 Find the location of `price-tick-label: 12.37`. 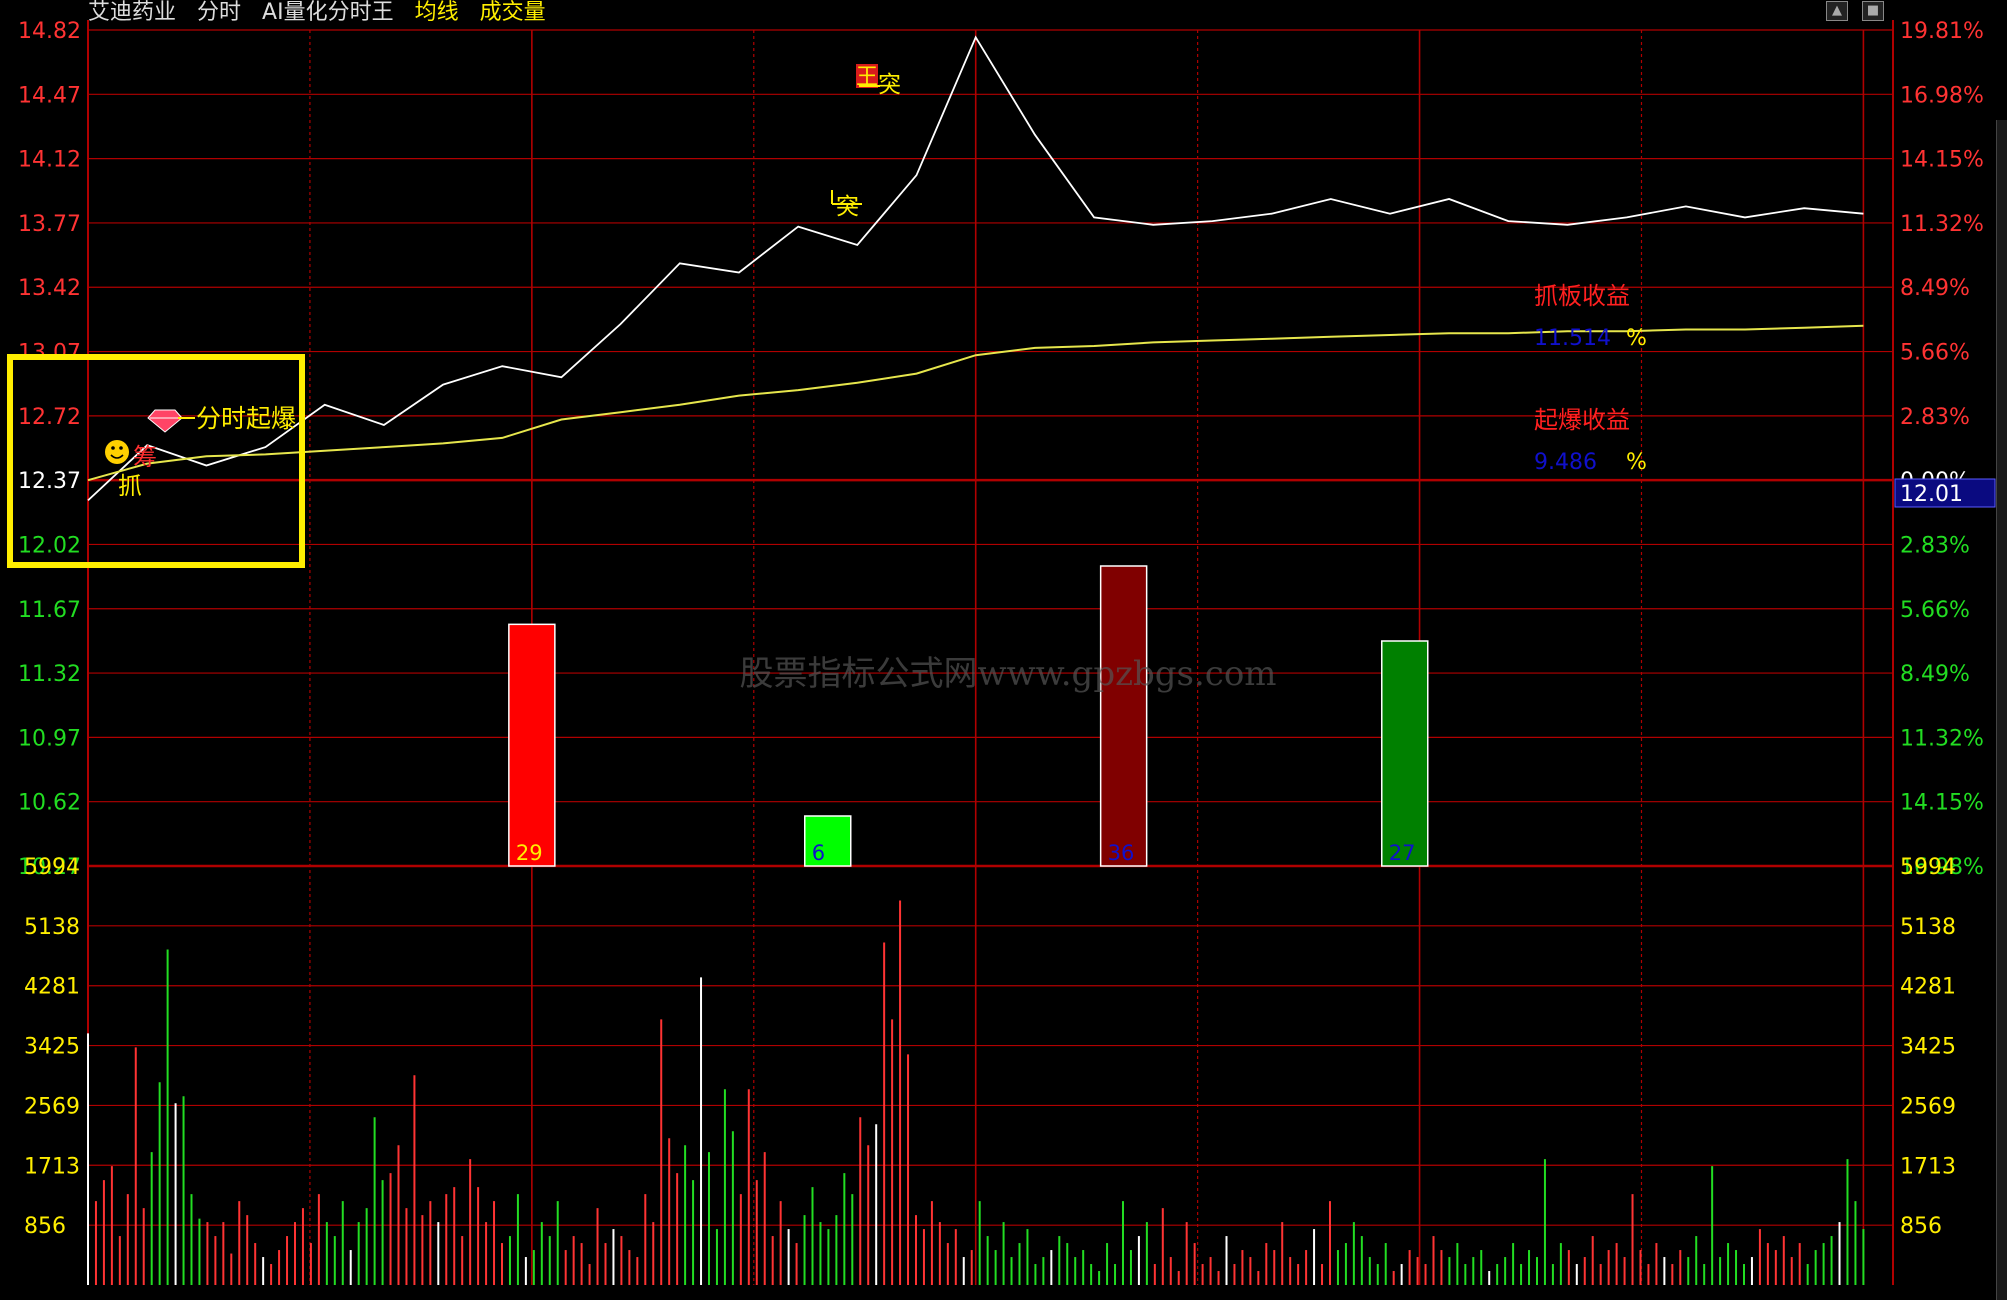

price-tick-label: 12.37 is located at coordinates (49, 481).